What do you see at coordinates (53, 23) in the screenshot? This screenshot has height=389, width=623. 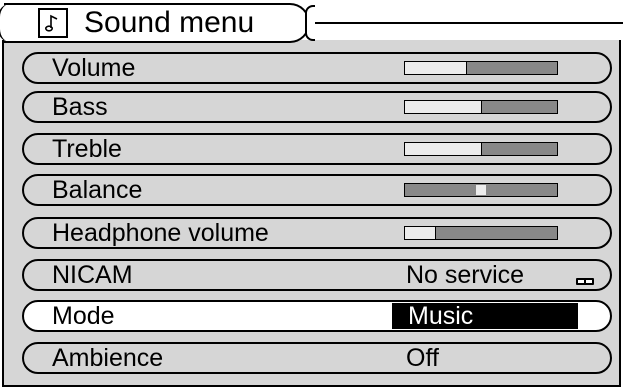 I see `music-note-icon` at bounding box center [53, 23].